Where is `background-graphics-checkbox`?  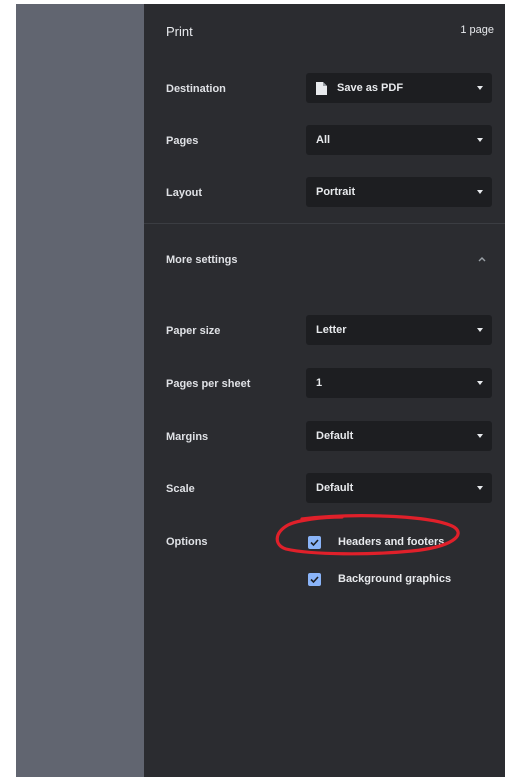 background-graphics-checkbox is located at coordinates (314, 579).